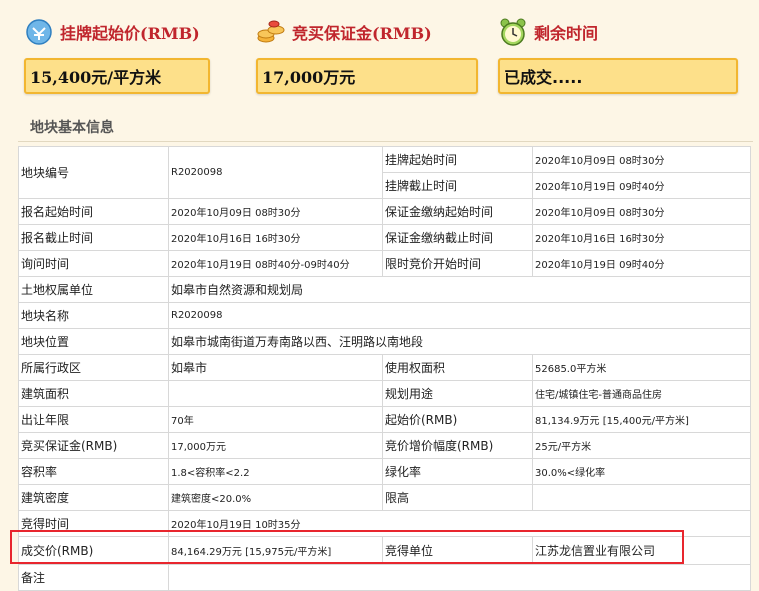 The image size is (759, 591). What do you see at coordinates (93, 289) in the screenshot?
I see `table-label: 土地权属单位` at bounding box center [93, 289].